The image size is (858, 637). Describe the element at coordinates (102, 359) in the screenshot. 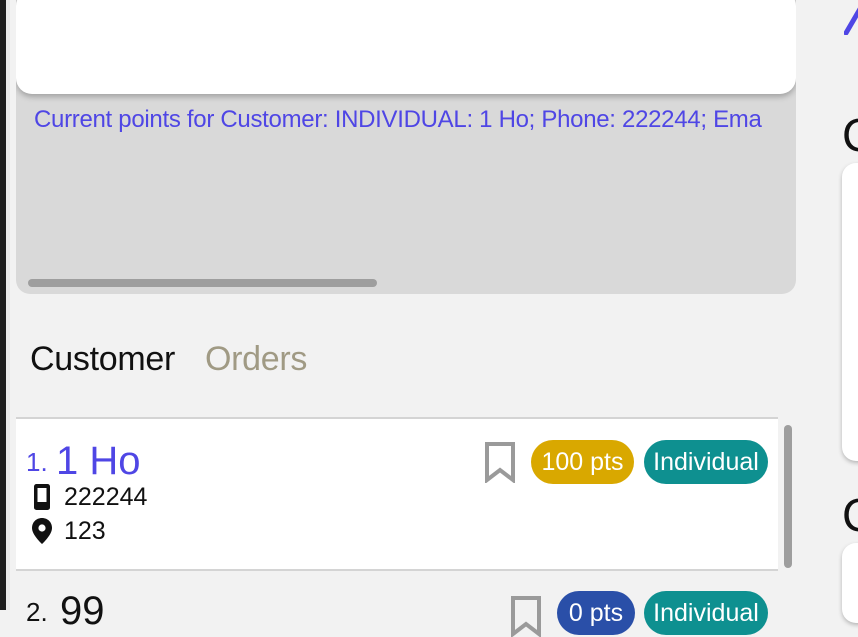

I see `tab-customer: Customer` at that location.